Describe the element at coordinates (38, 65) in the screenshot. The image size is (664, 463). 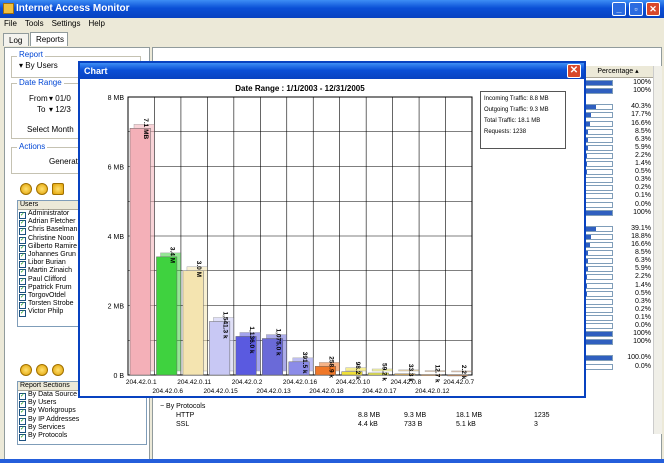
I see `report-select: ▾ By Users` at that location.